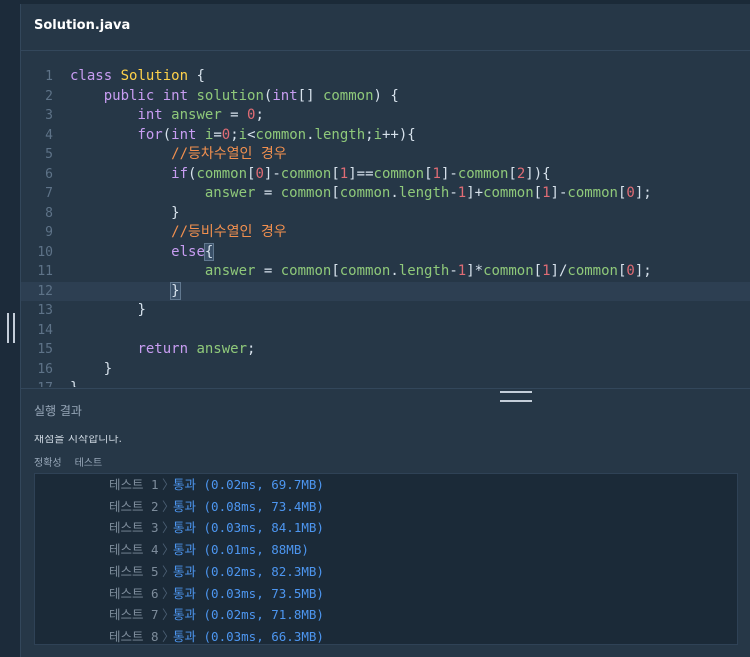 This screenshot has width=750, height=657. What do you see at coordinates (386, 485) in the screenshot?
I see `test-row: 테스트 1 〉 통과 (0.02ms, 69.7MB)` at bounding box center [386, 485].